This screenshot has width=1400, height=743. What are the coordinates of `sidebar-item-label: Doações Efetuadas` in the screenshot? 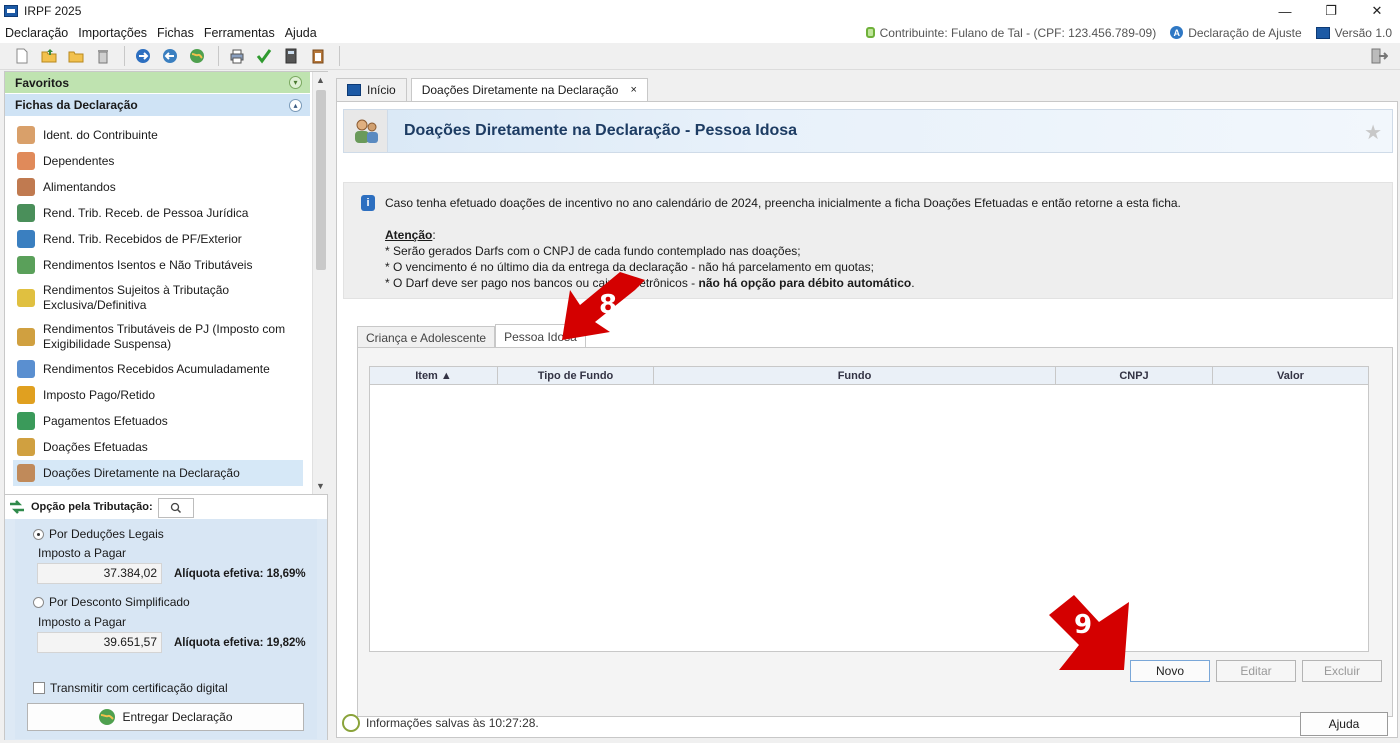 It's located at (95, 446).